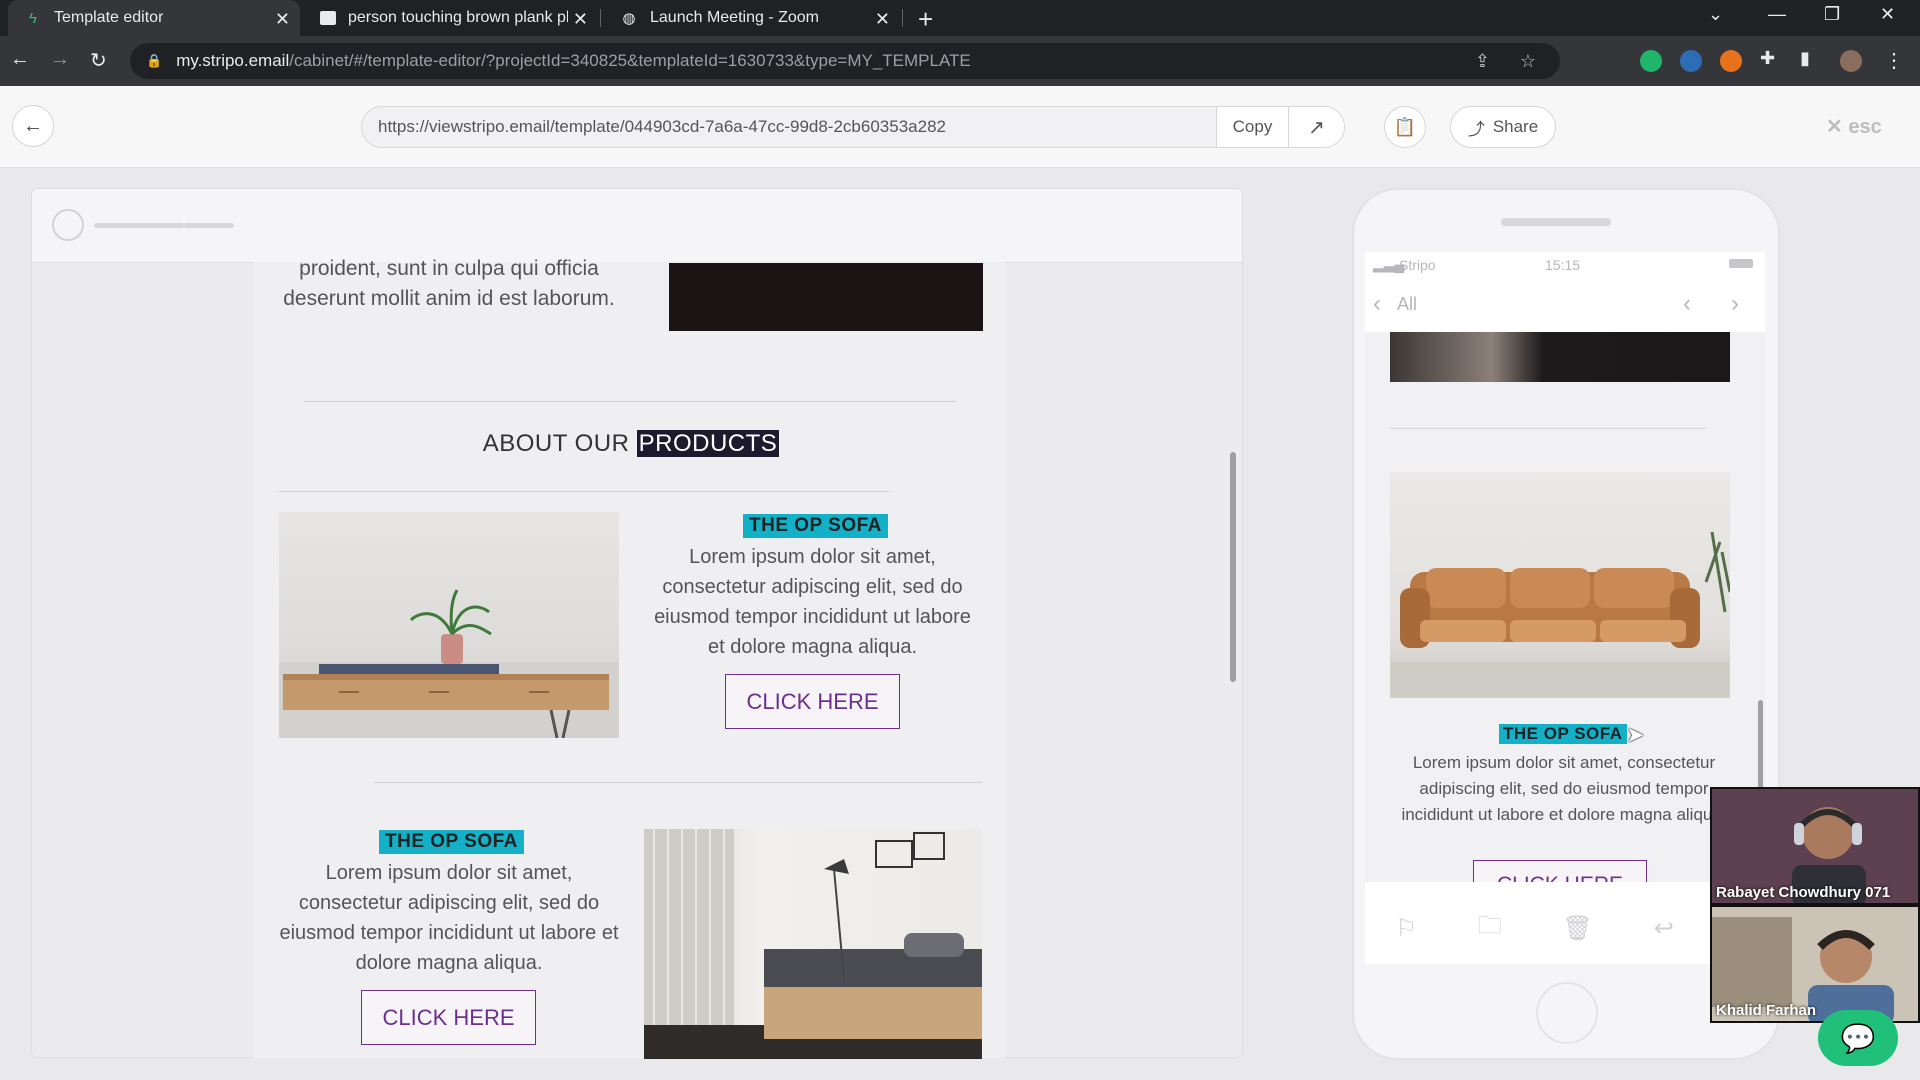  What do you see at coordinates (1777, 14) in the screenshot?
I see `minimize-icon: —` at bounding box center [1777, 14].